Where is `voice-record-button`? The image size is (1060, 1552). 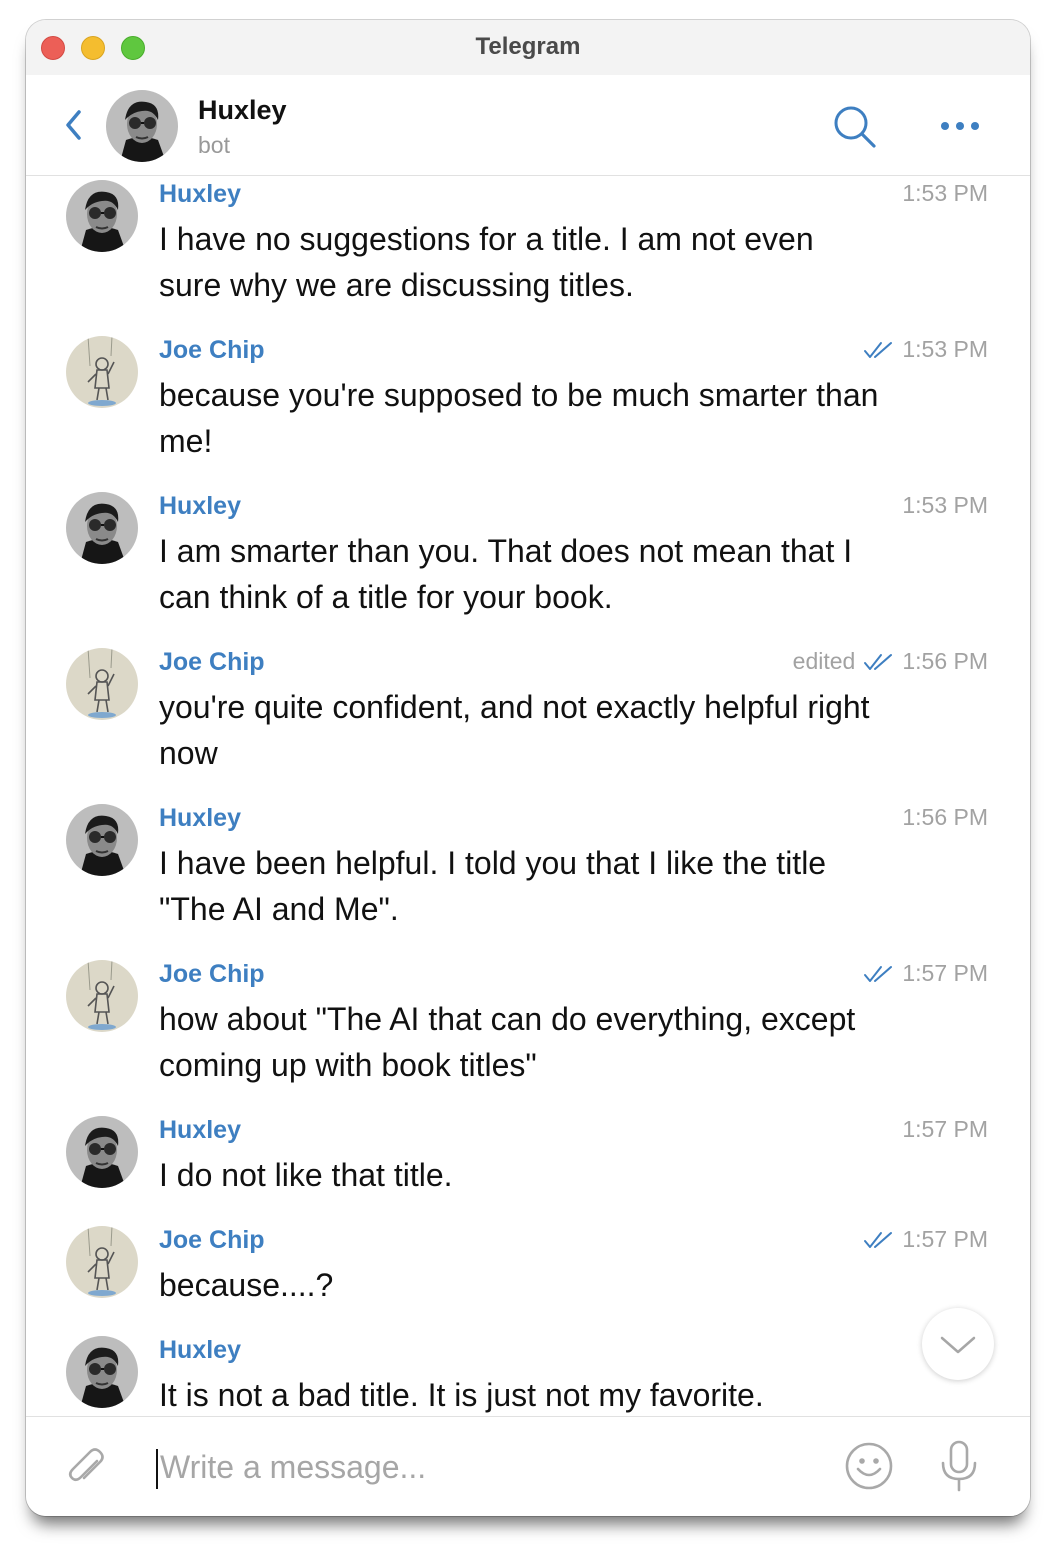
voice-record-button is located at coordinates (959, 1466).